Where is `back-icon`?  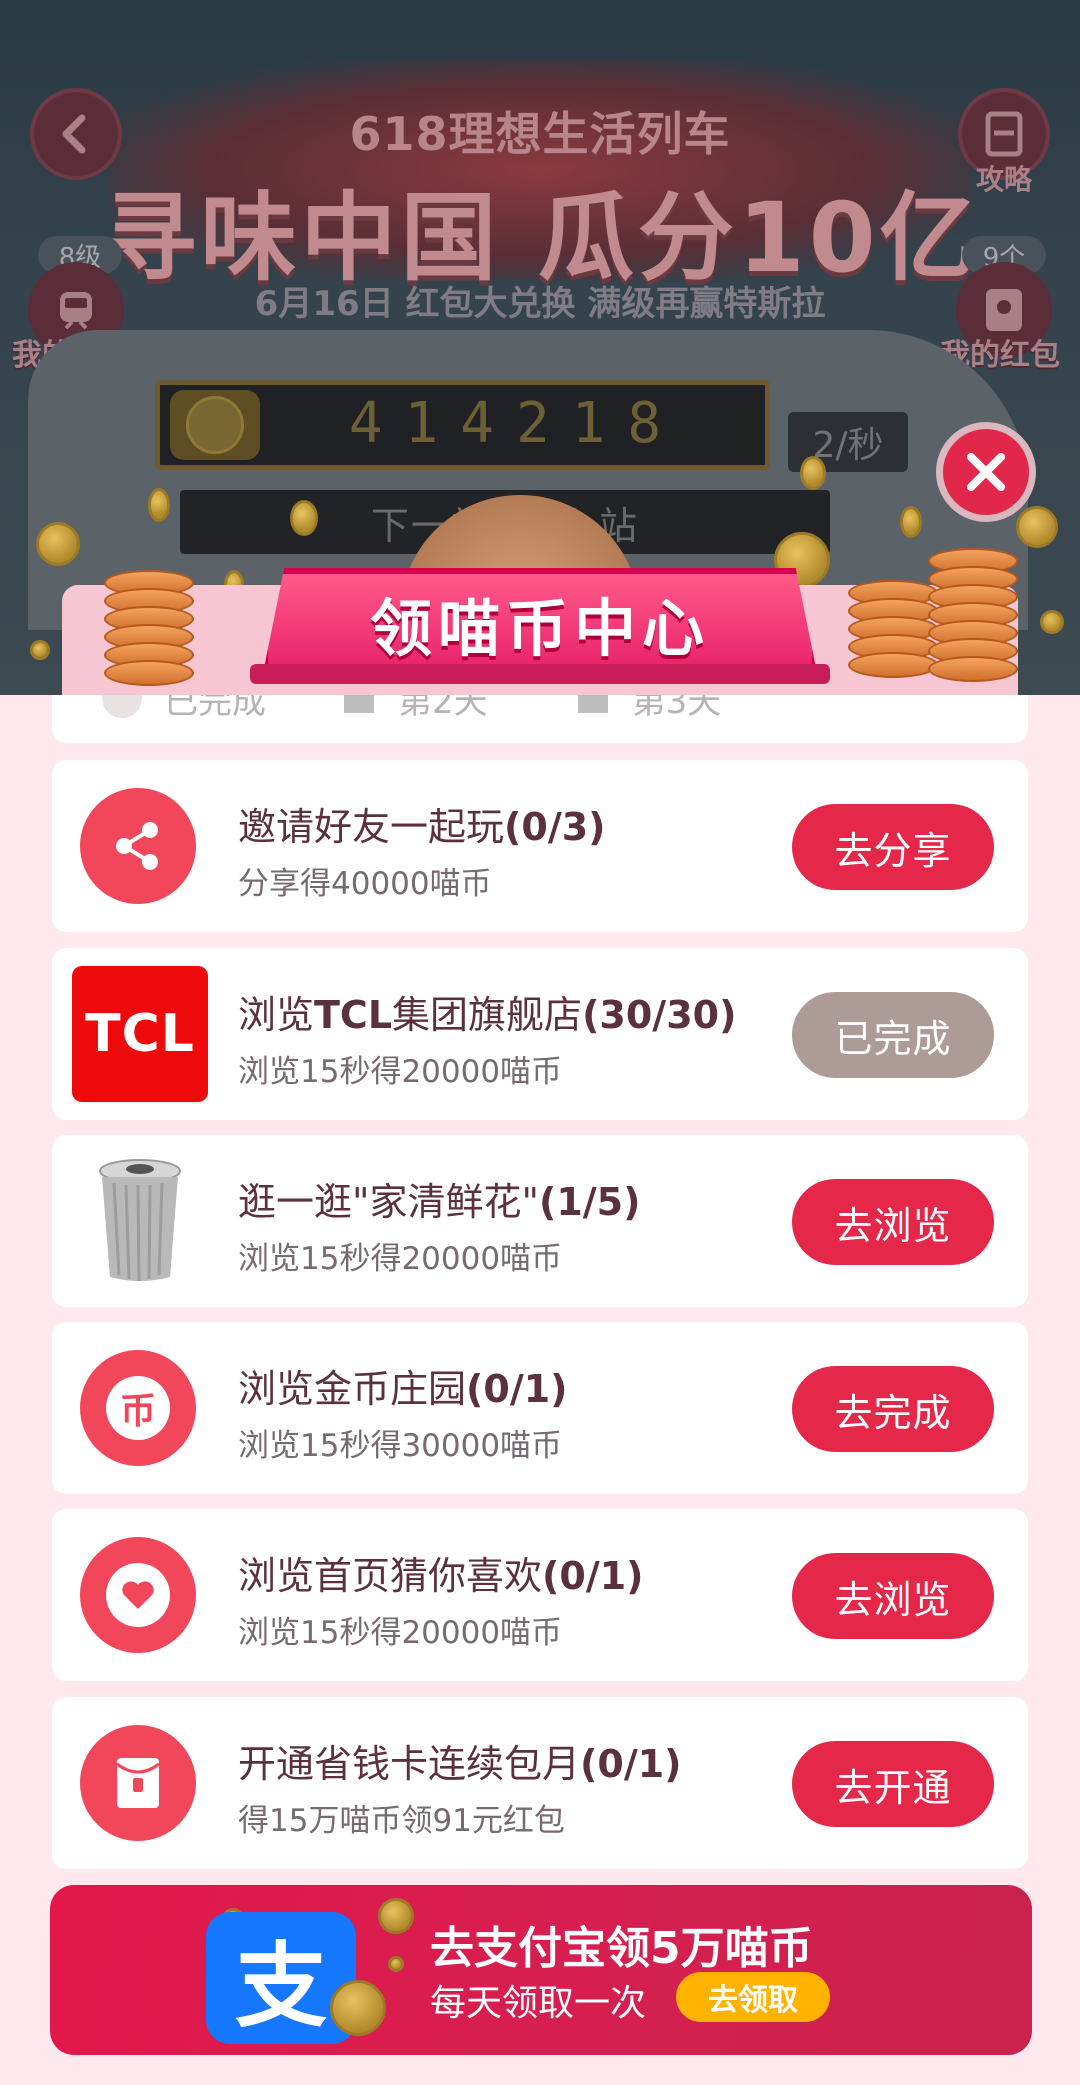
back-icon is located at coordinates (74, 134).